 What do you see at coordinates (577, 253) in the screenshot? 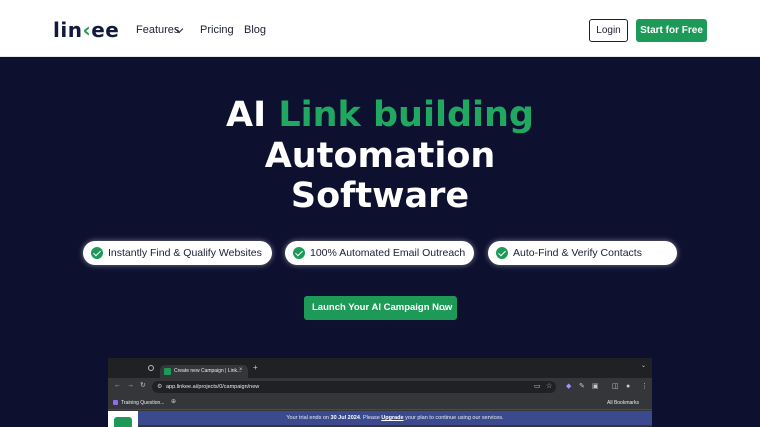
I see `feature-pill-label: Auto-Find & Verify Contacts` at bounding box center [577, 253].